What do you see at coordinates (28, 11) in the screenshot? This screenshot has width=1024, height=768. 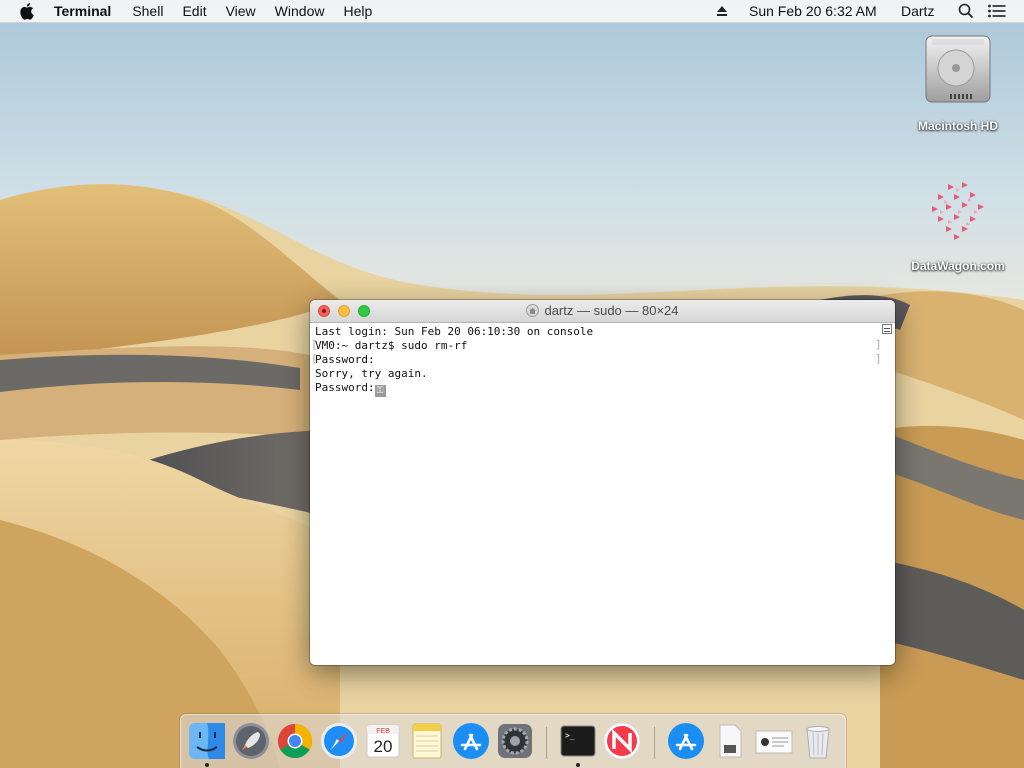 I see `apple-menu-icon` at bounding box center [28, 11].